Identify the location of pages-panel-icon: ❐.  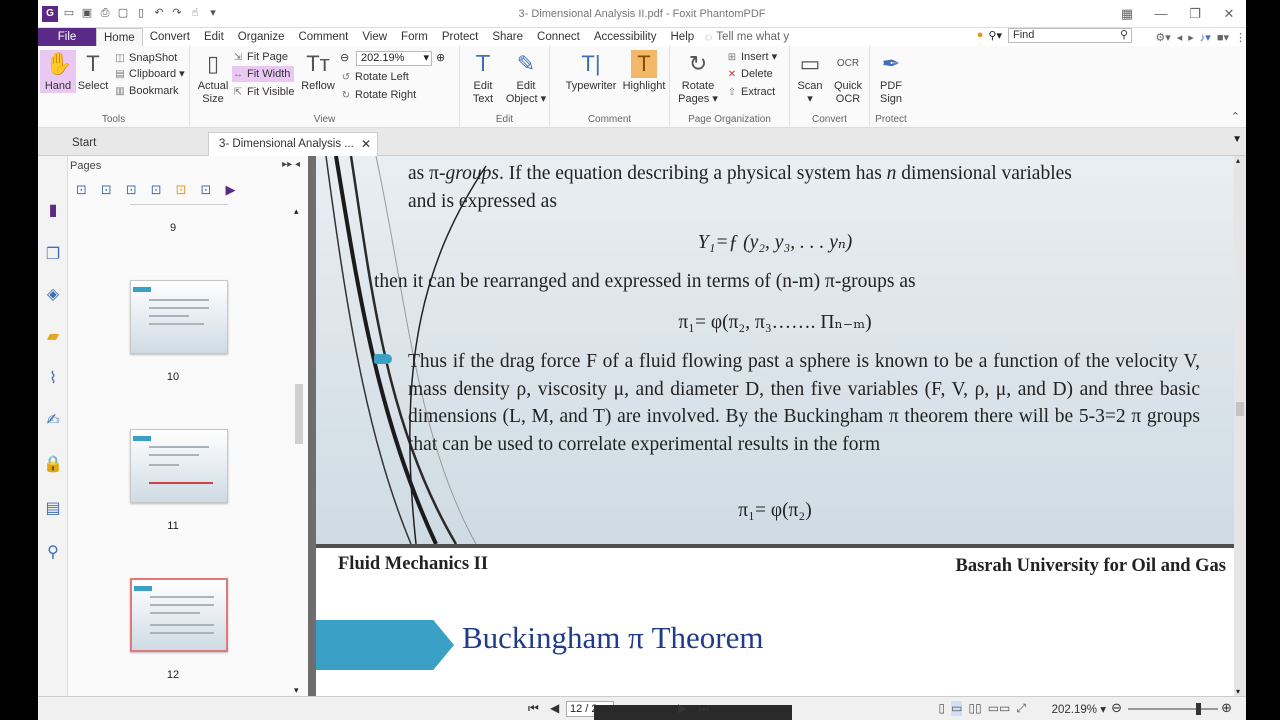
(53, 255).